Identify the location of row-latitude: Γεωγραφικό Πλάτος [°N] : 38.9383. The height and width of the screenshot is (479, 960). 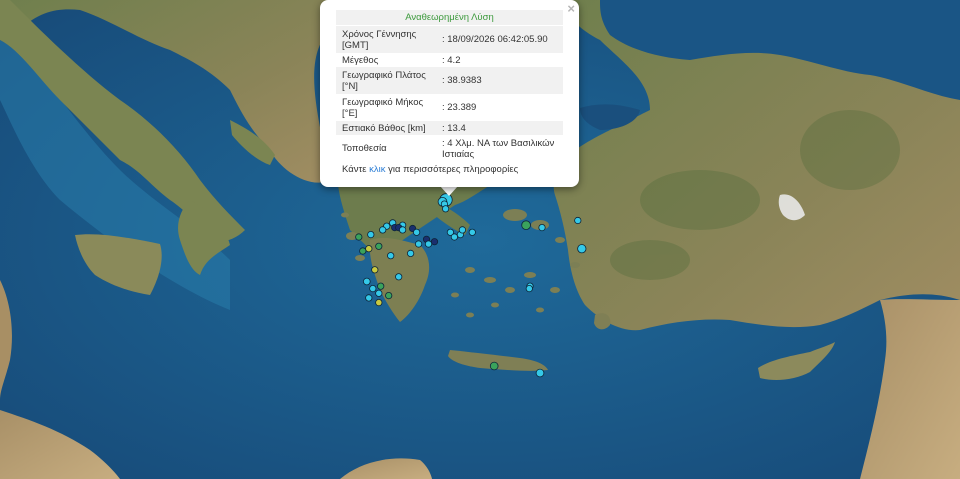
(449, 80).